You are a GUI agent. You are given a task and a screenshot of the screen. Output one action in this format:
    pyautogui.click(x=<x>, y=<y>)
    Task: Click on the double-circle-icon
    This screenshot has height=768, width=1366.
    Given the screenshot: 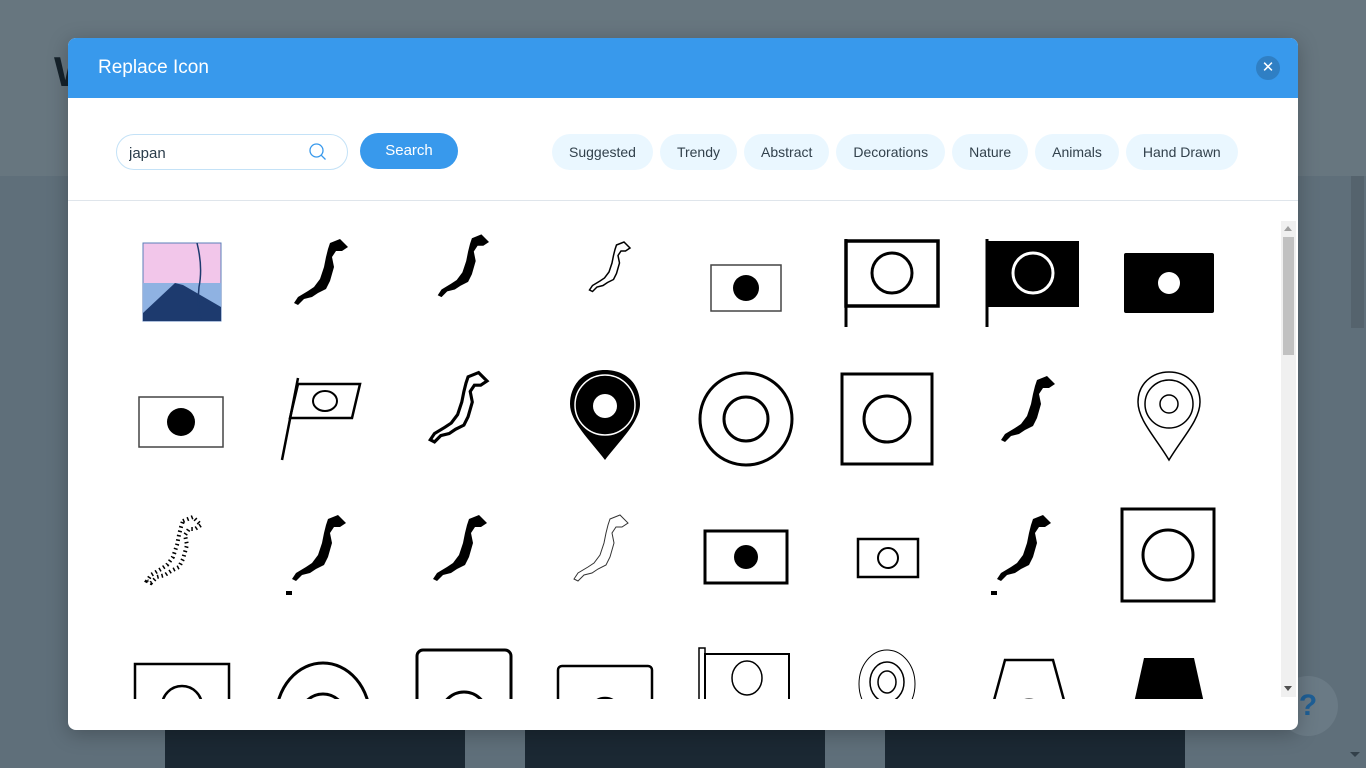 What is the action you would take?
    pyautogui.click(x=745, y=418)
    